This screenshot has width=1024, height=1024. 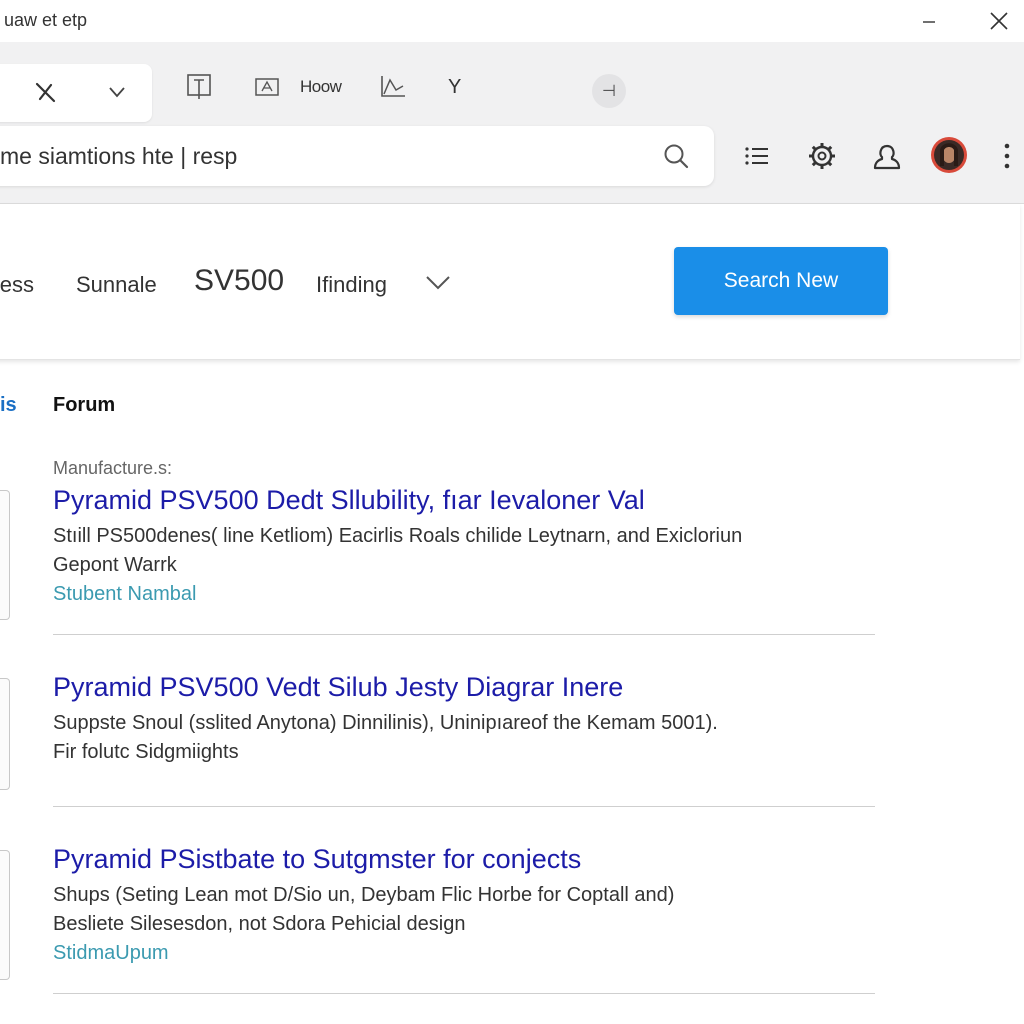 I want to click on more-vertical-icon, so click(x=1007, y=156).